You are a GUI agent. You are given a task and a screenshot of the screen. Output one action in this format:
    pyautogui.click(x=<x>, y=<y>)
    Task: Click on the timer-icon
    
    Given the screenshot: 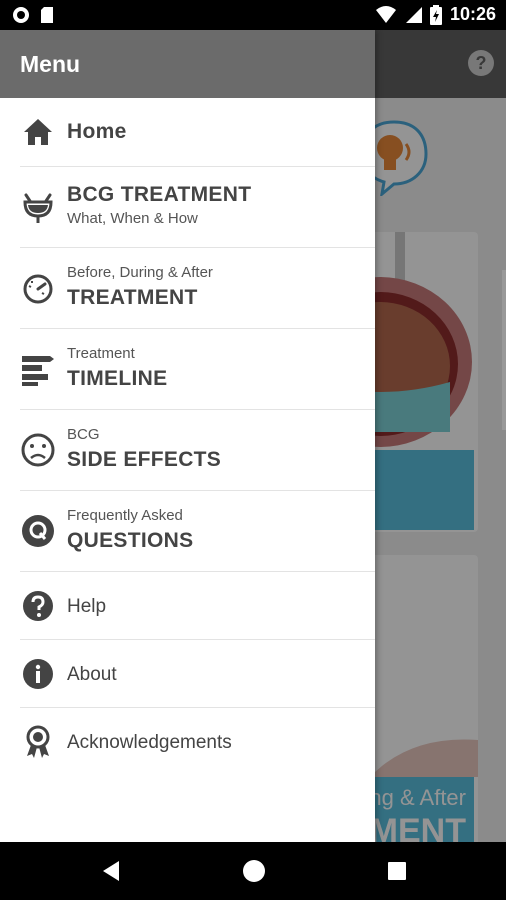 What is the action you would take?
    pyautogui.click(x=38, y=289)
    